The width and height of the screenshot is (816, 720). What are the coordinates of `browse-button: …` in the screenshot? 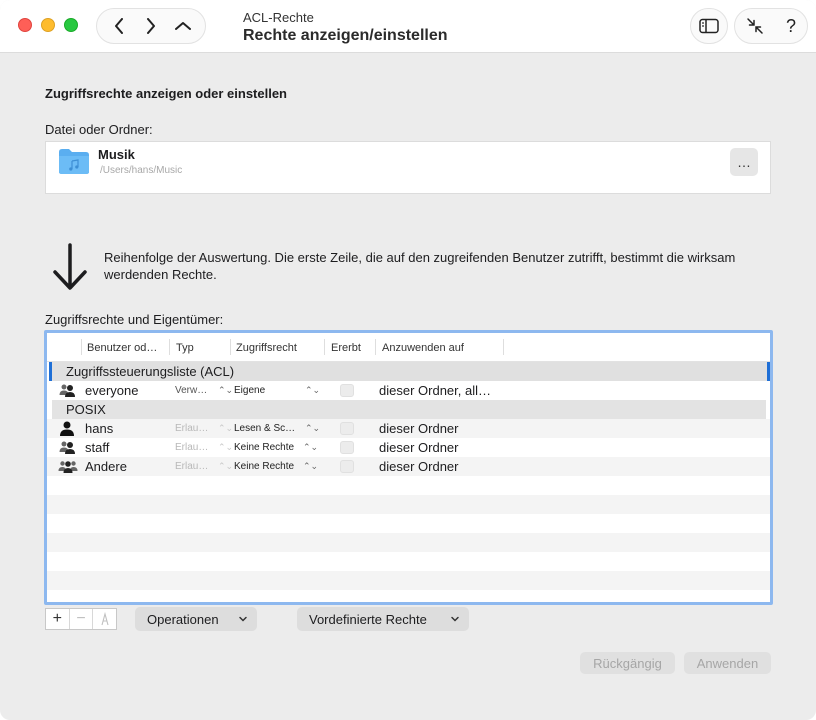 It's located at (744, 162).